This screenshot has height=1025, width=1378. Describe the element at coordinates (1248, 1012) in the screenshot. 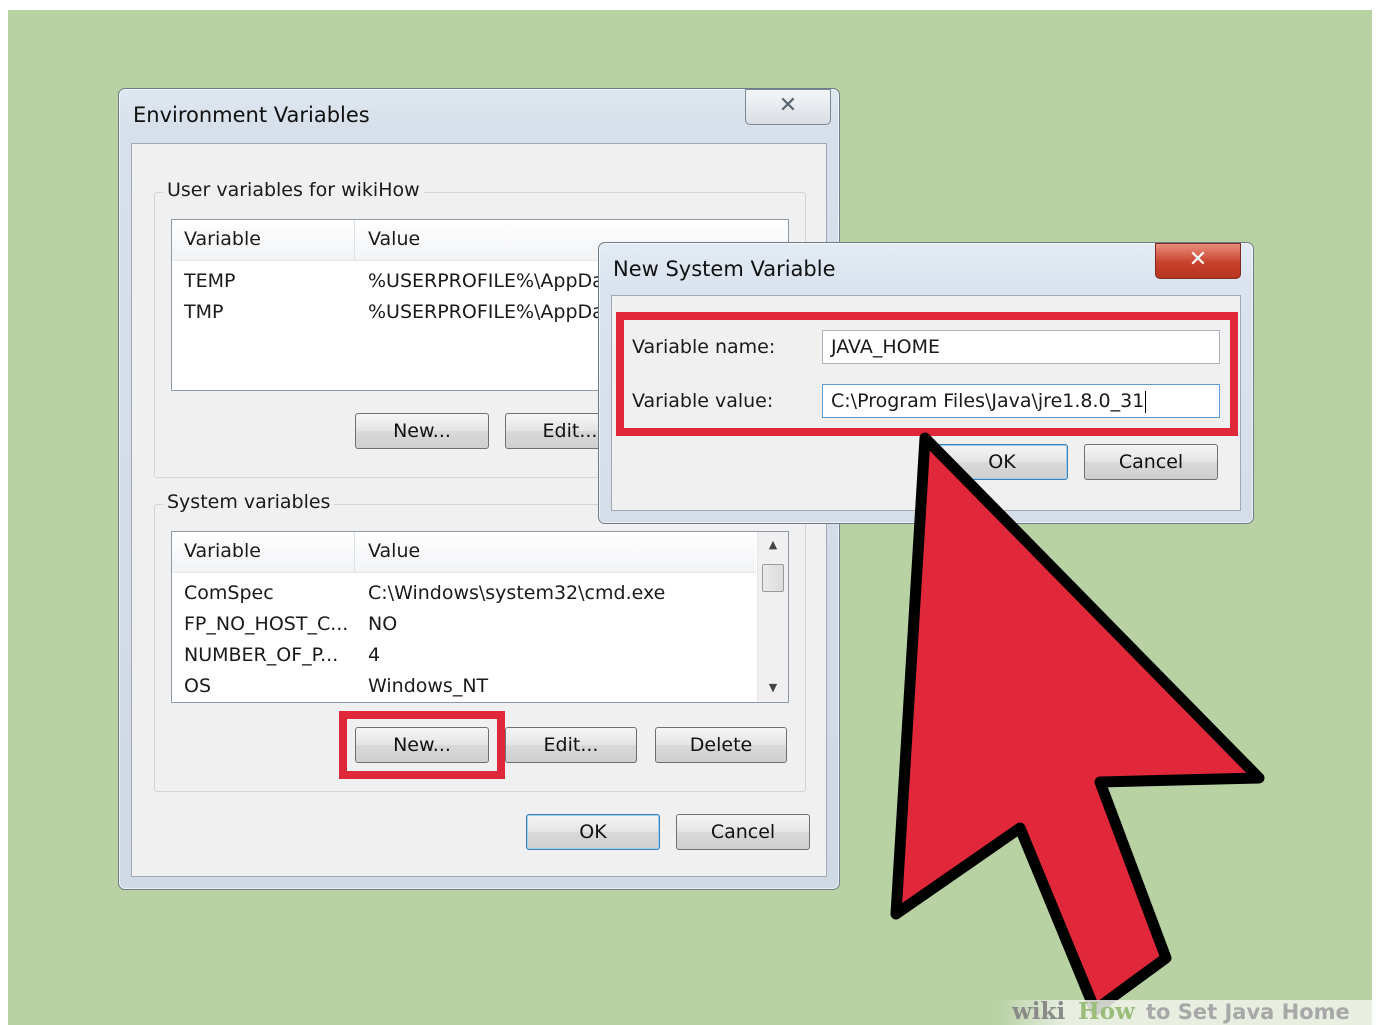

I see `watermark-title: to Set Java Home` at that location.